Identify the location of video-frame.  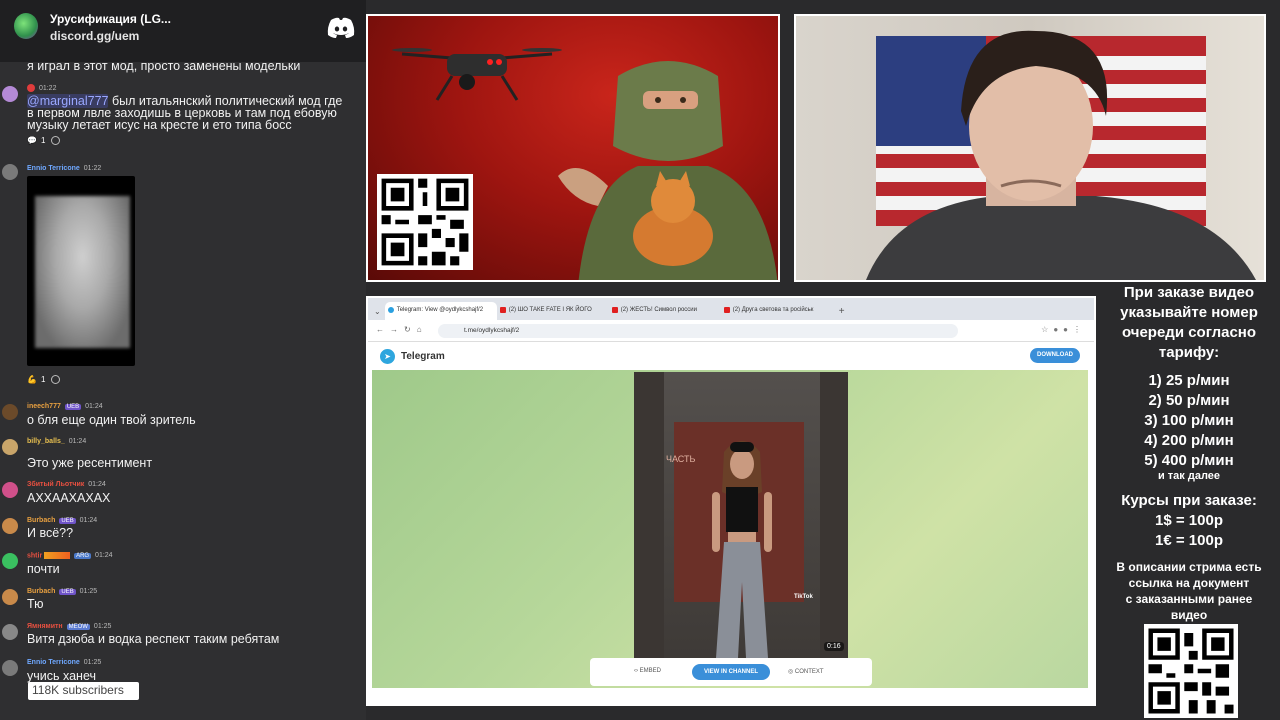
(82, 272).